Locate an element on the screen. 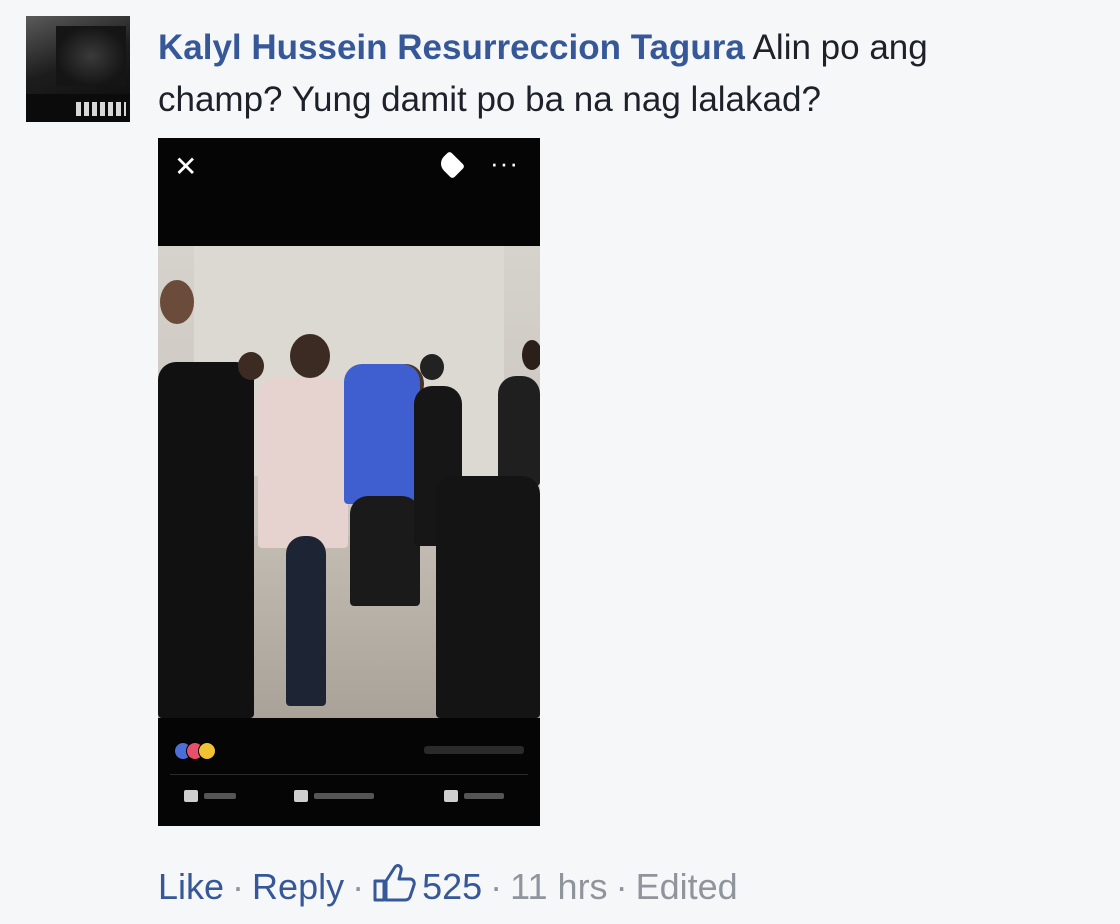 Image resolution: width=1120 pixels, height=924 pixels. reply-link: Reply is located at coordinates (298, 886).